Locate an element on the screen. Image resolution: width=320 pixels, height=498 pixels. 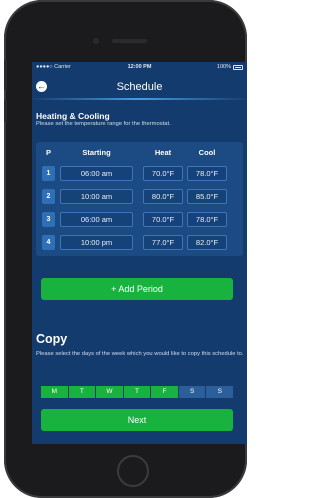
battery-icon is located at coordinates (238, 67).